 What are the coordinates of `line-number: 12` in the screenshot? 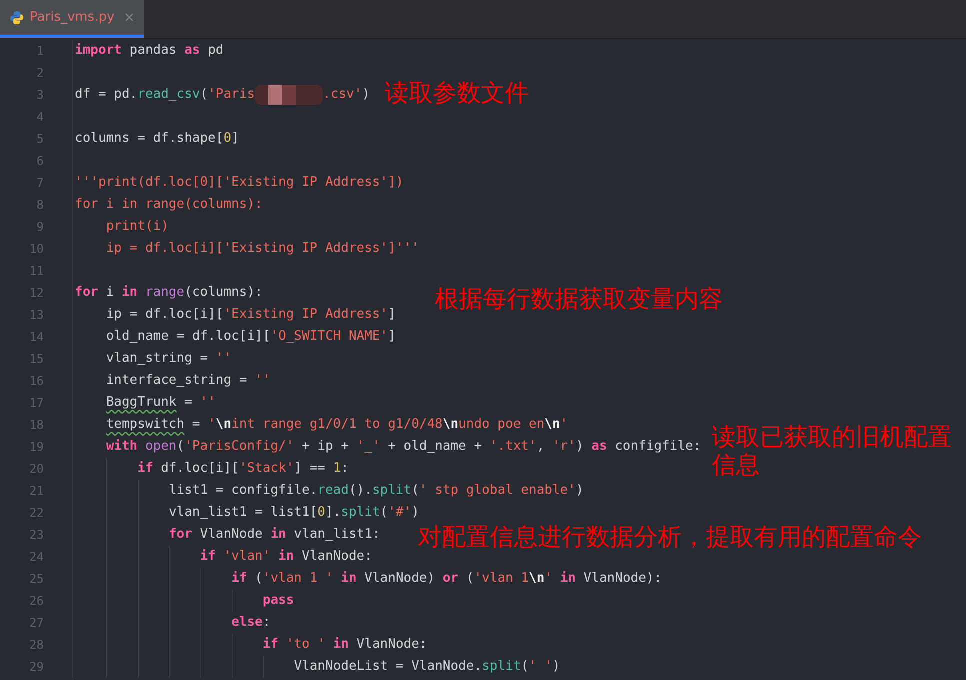 It's located at (36, 293).